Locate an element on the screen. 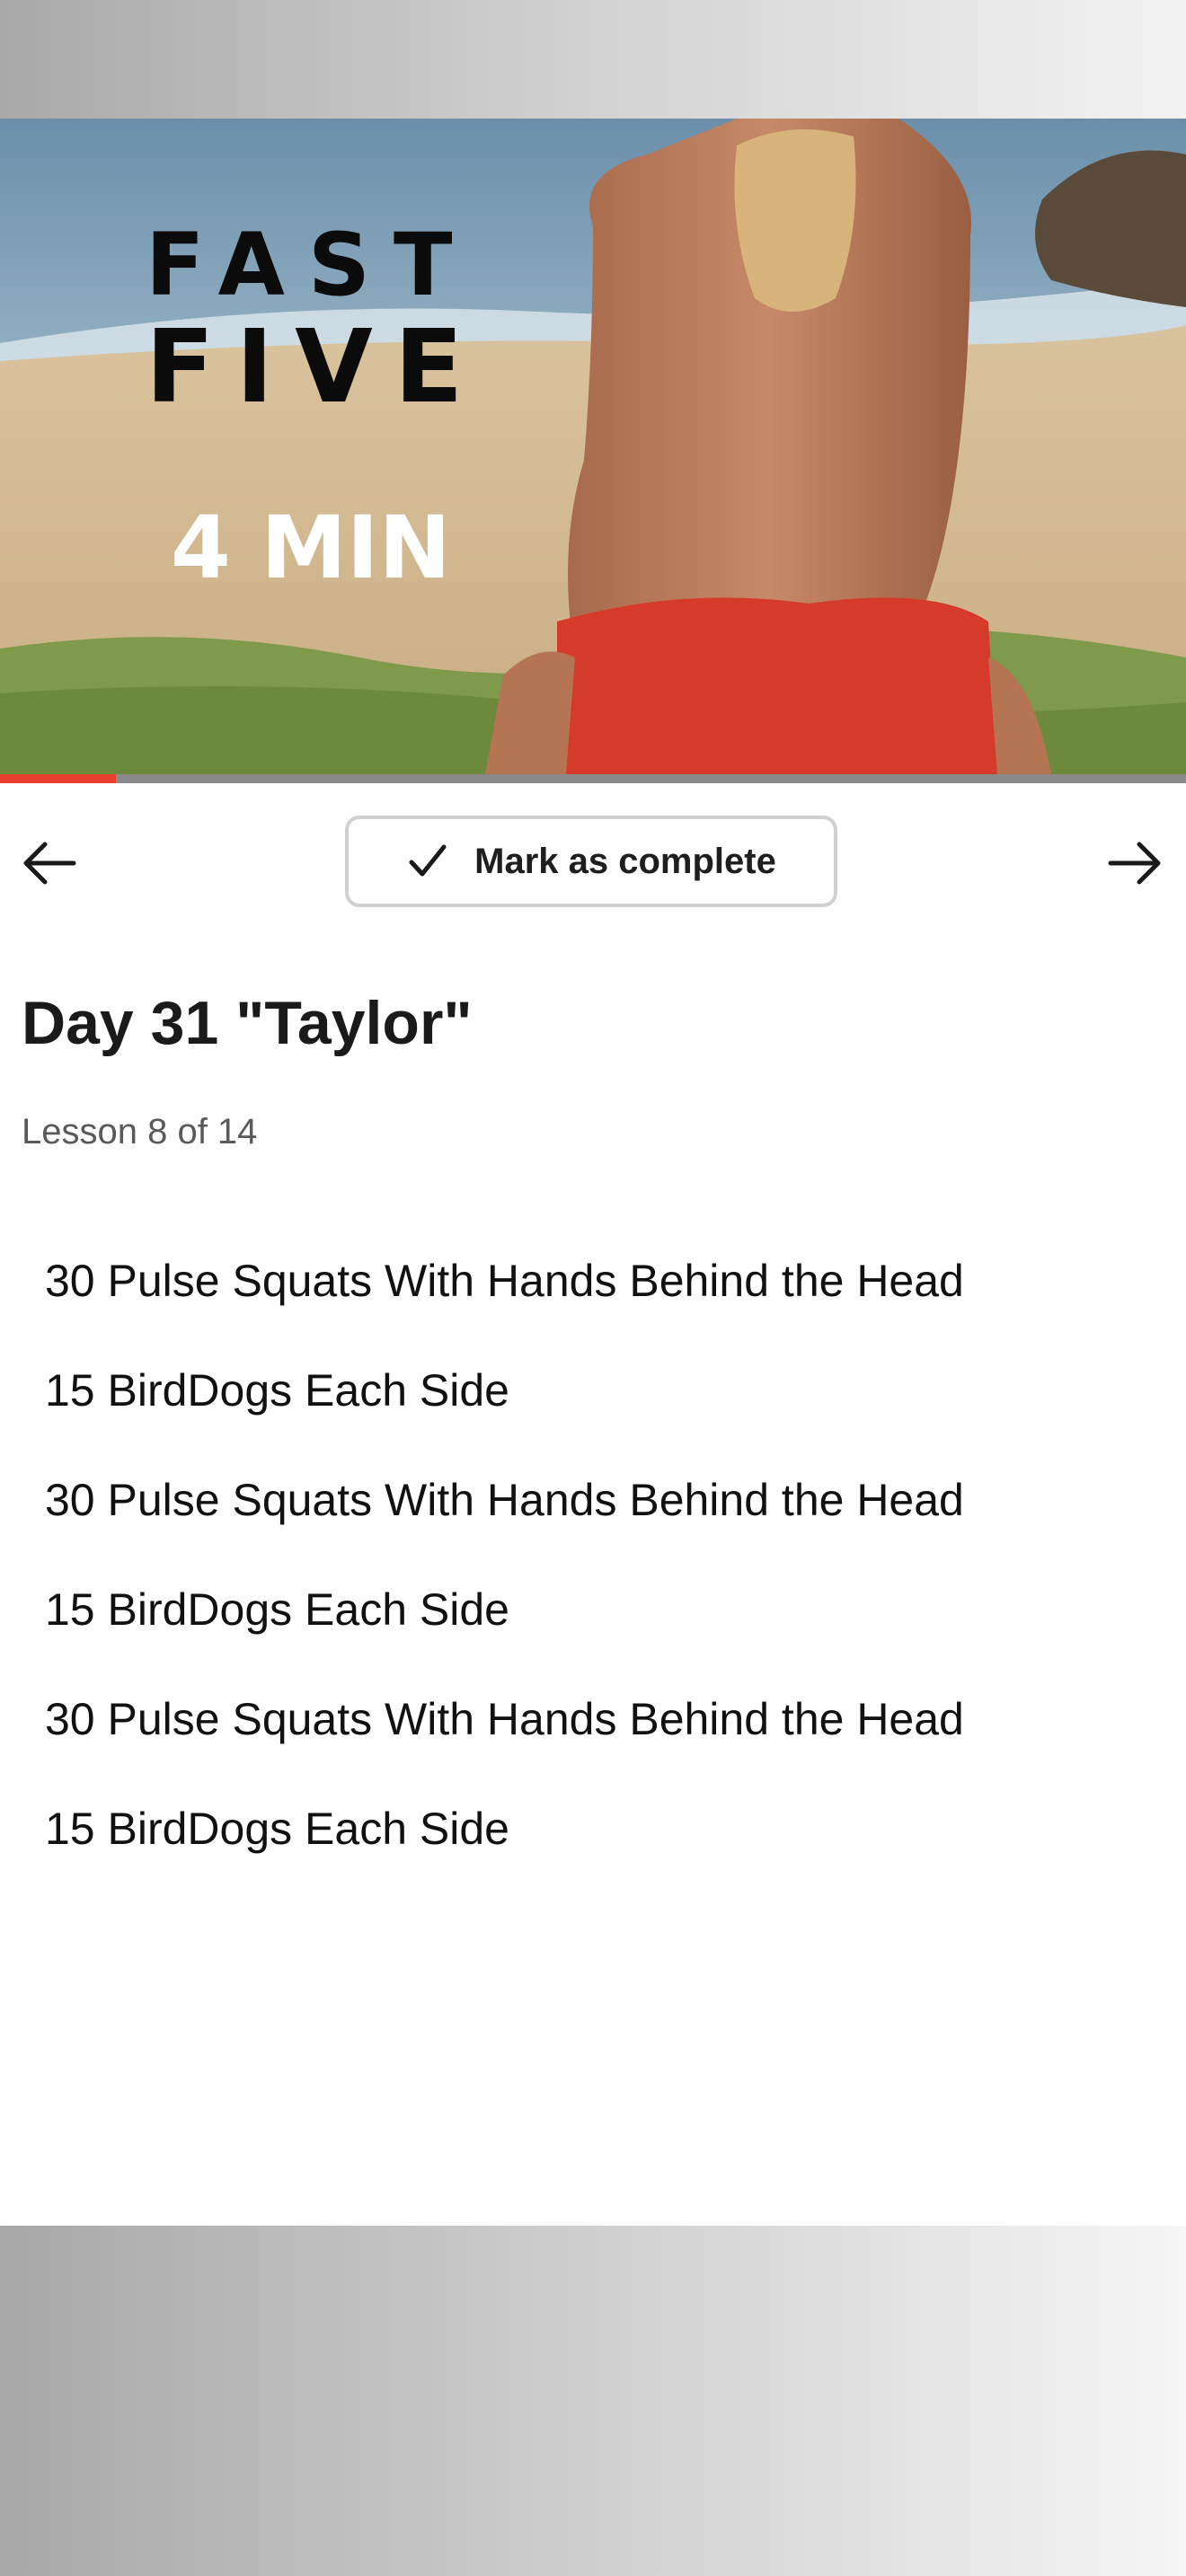 This screenshot has height=2576, width=1186. next-lesson-button is located at coordinates (1134, 863).